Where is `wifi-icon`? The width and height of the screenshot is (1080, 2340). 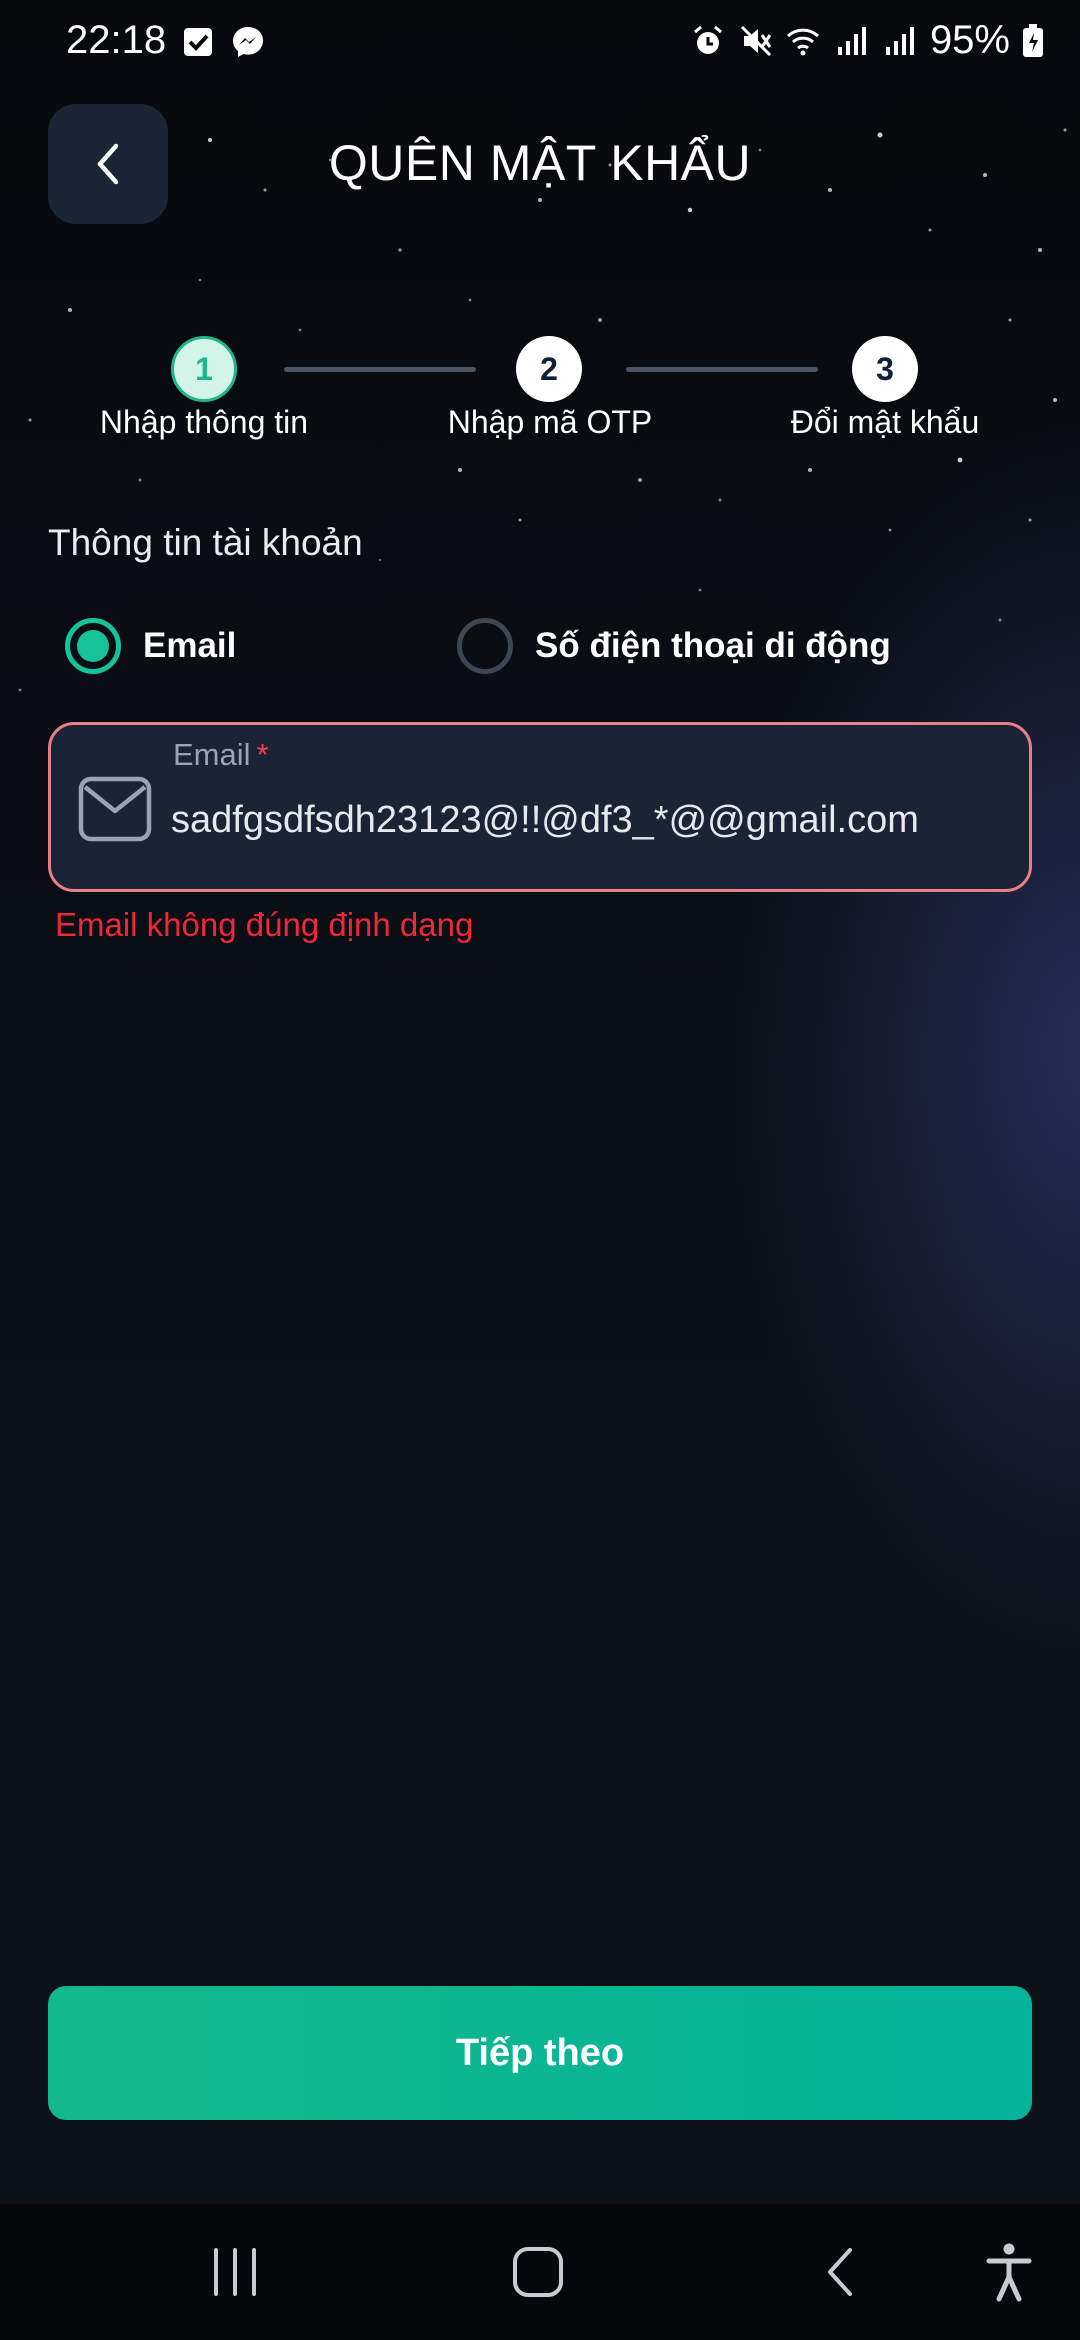 wifi-icon is located at coordinates (802, 41).